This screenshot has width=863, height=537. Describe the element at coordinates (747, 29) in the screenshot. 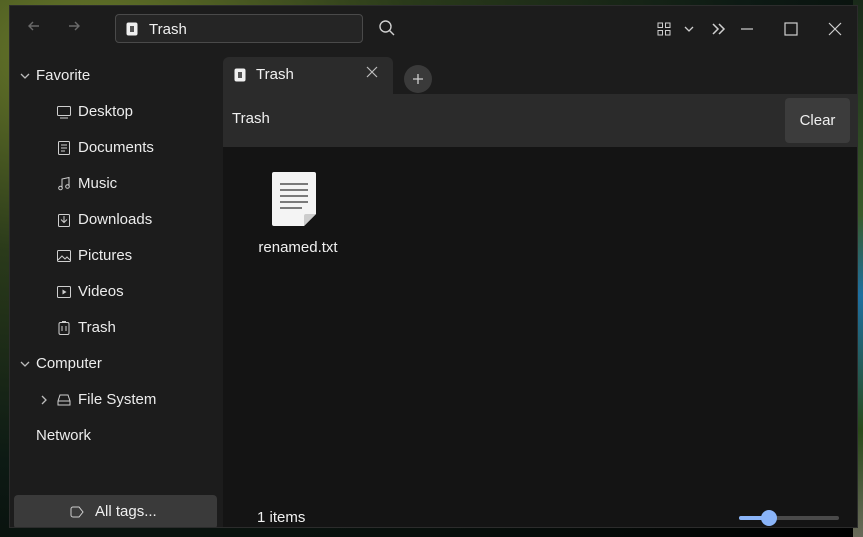

I see `minimize-icon` at that location.